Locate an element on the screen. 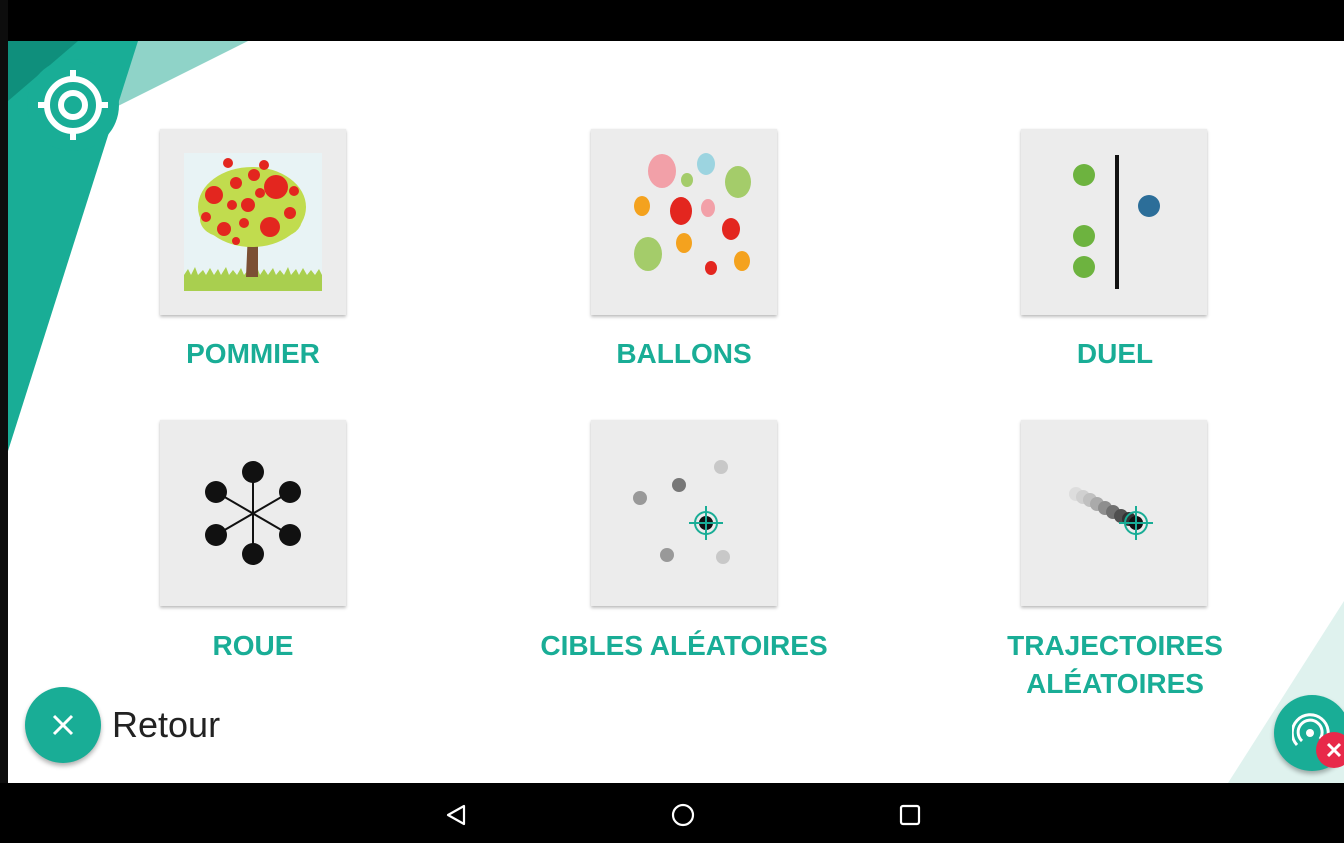 Image resolution: width=1344 pixels, height=843 pixels. target-logo-icon is located at coordinates (73, 105).